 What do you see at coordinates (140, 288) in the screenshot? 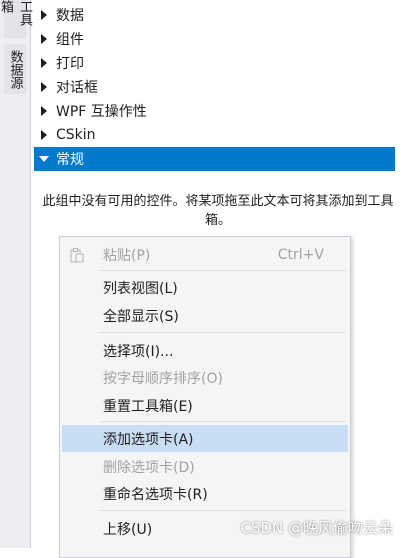
I see `menu-item-label: 列表视图(L)` at bounding box center [140, 288].